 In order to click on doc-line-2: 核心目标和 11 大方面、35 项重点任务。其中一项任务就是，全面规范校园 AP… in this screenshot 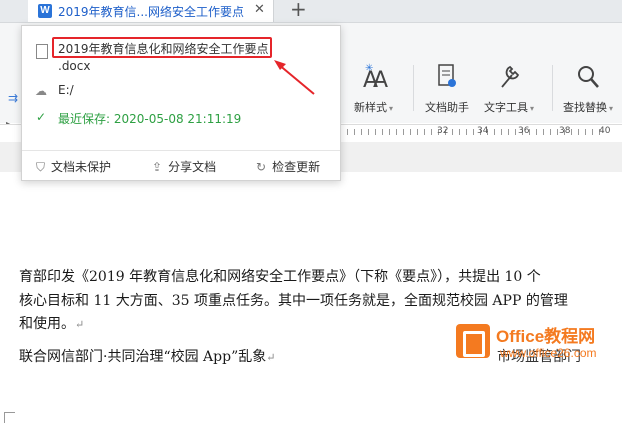, I will do `click(293, 300)`.